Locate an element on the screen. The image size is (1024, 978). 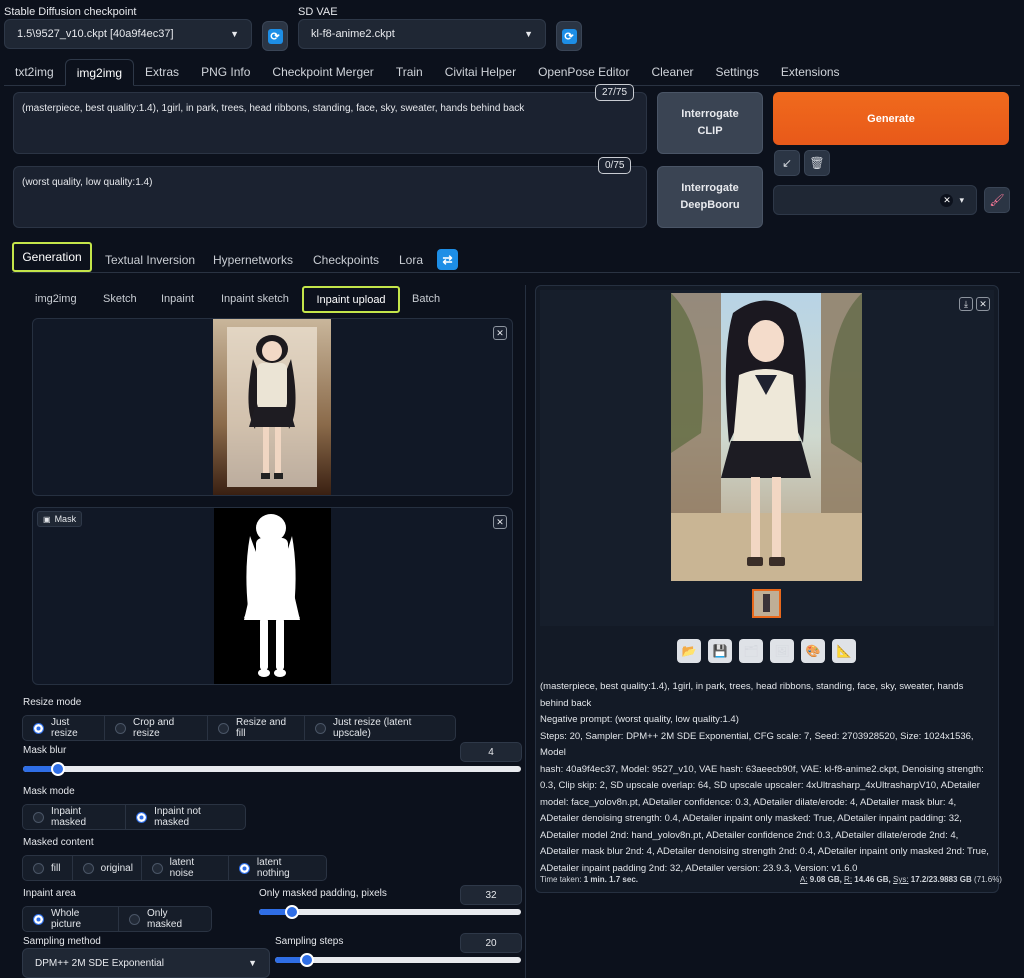
subtab-batch: Batch is located at coordinates (426, 299).